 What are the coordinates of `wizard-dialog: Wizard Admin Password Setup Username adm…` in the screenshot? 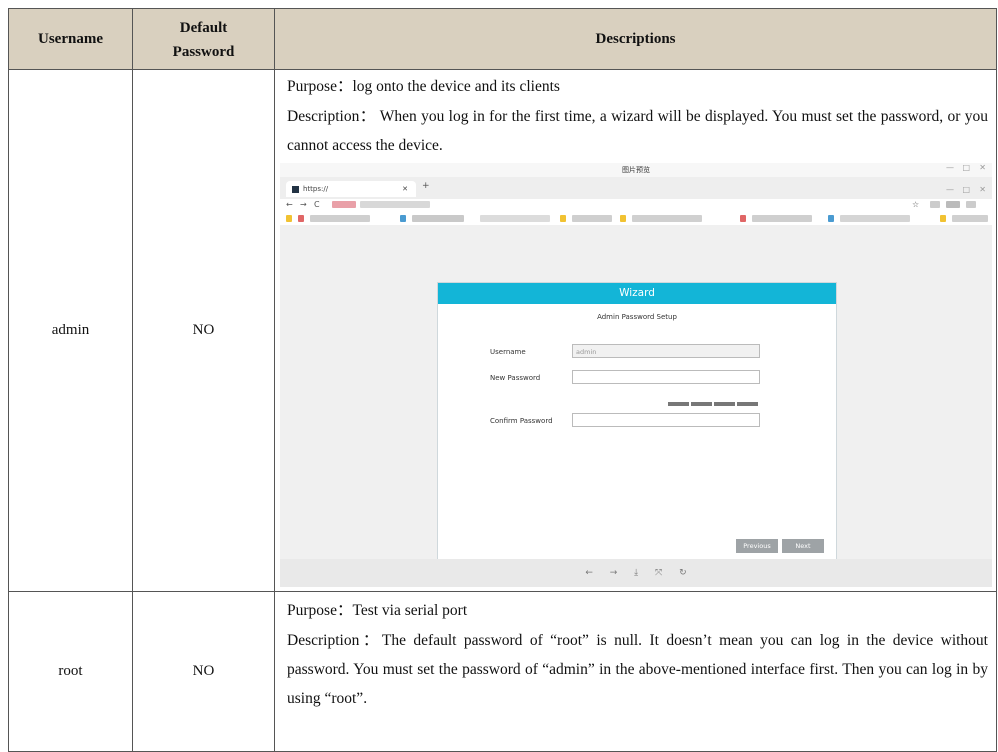 It's located at (637, 421).